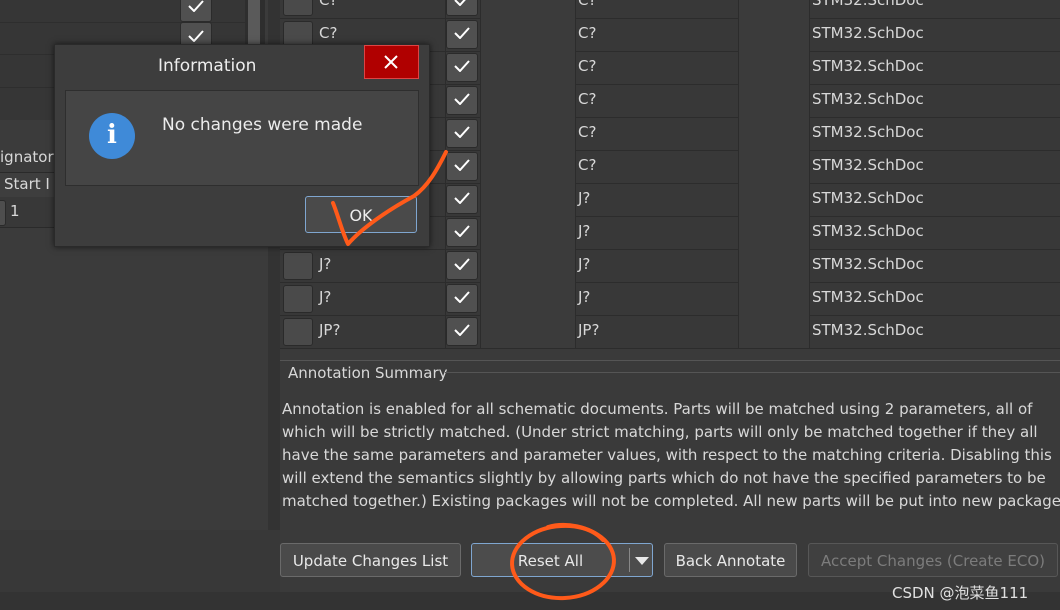  I want to click on designator-label: ignator, so click(27, 157).